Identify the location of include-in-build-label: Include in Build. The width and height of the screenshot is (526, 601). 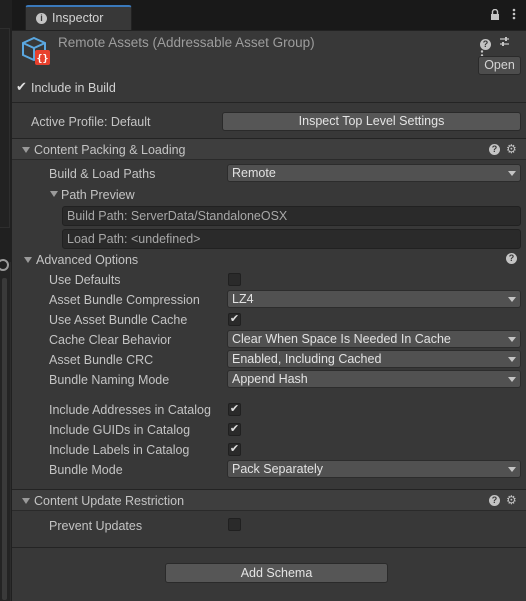
(73, 88).